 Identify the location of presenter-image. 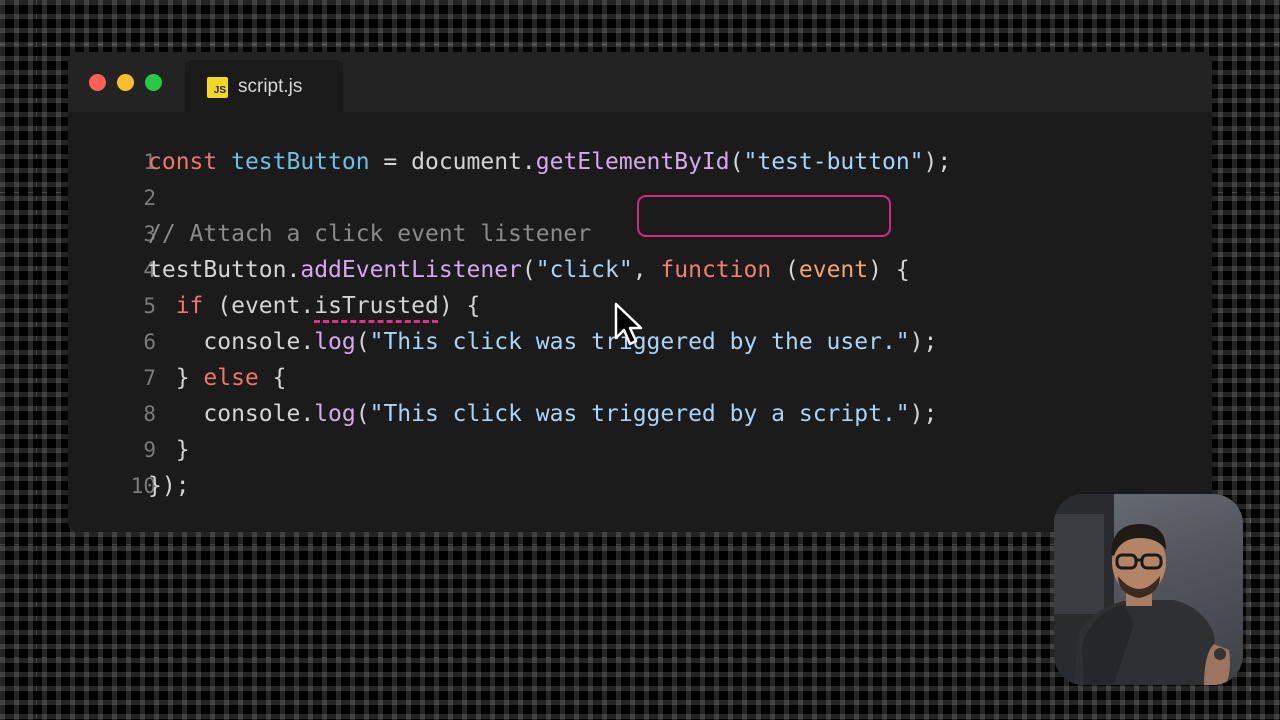
(1142, 589).